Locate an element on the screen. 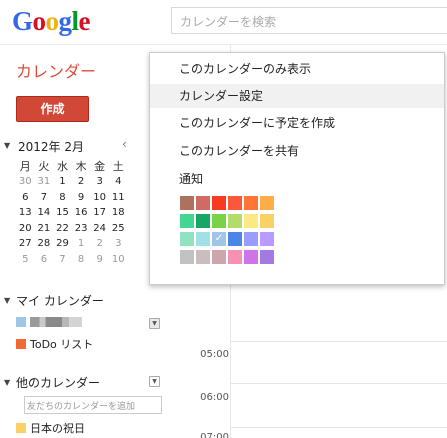  mini-calendar-day: 16 is located at coordinates (81, 213).